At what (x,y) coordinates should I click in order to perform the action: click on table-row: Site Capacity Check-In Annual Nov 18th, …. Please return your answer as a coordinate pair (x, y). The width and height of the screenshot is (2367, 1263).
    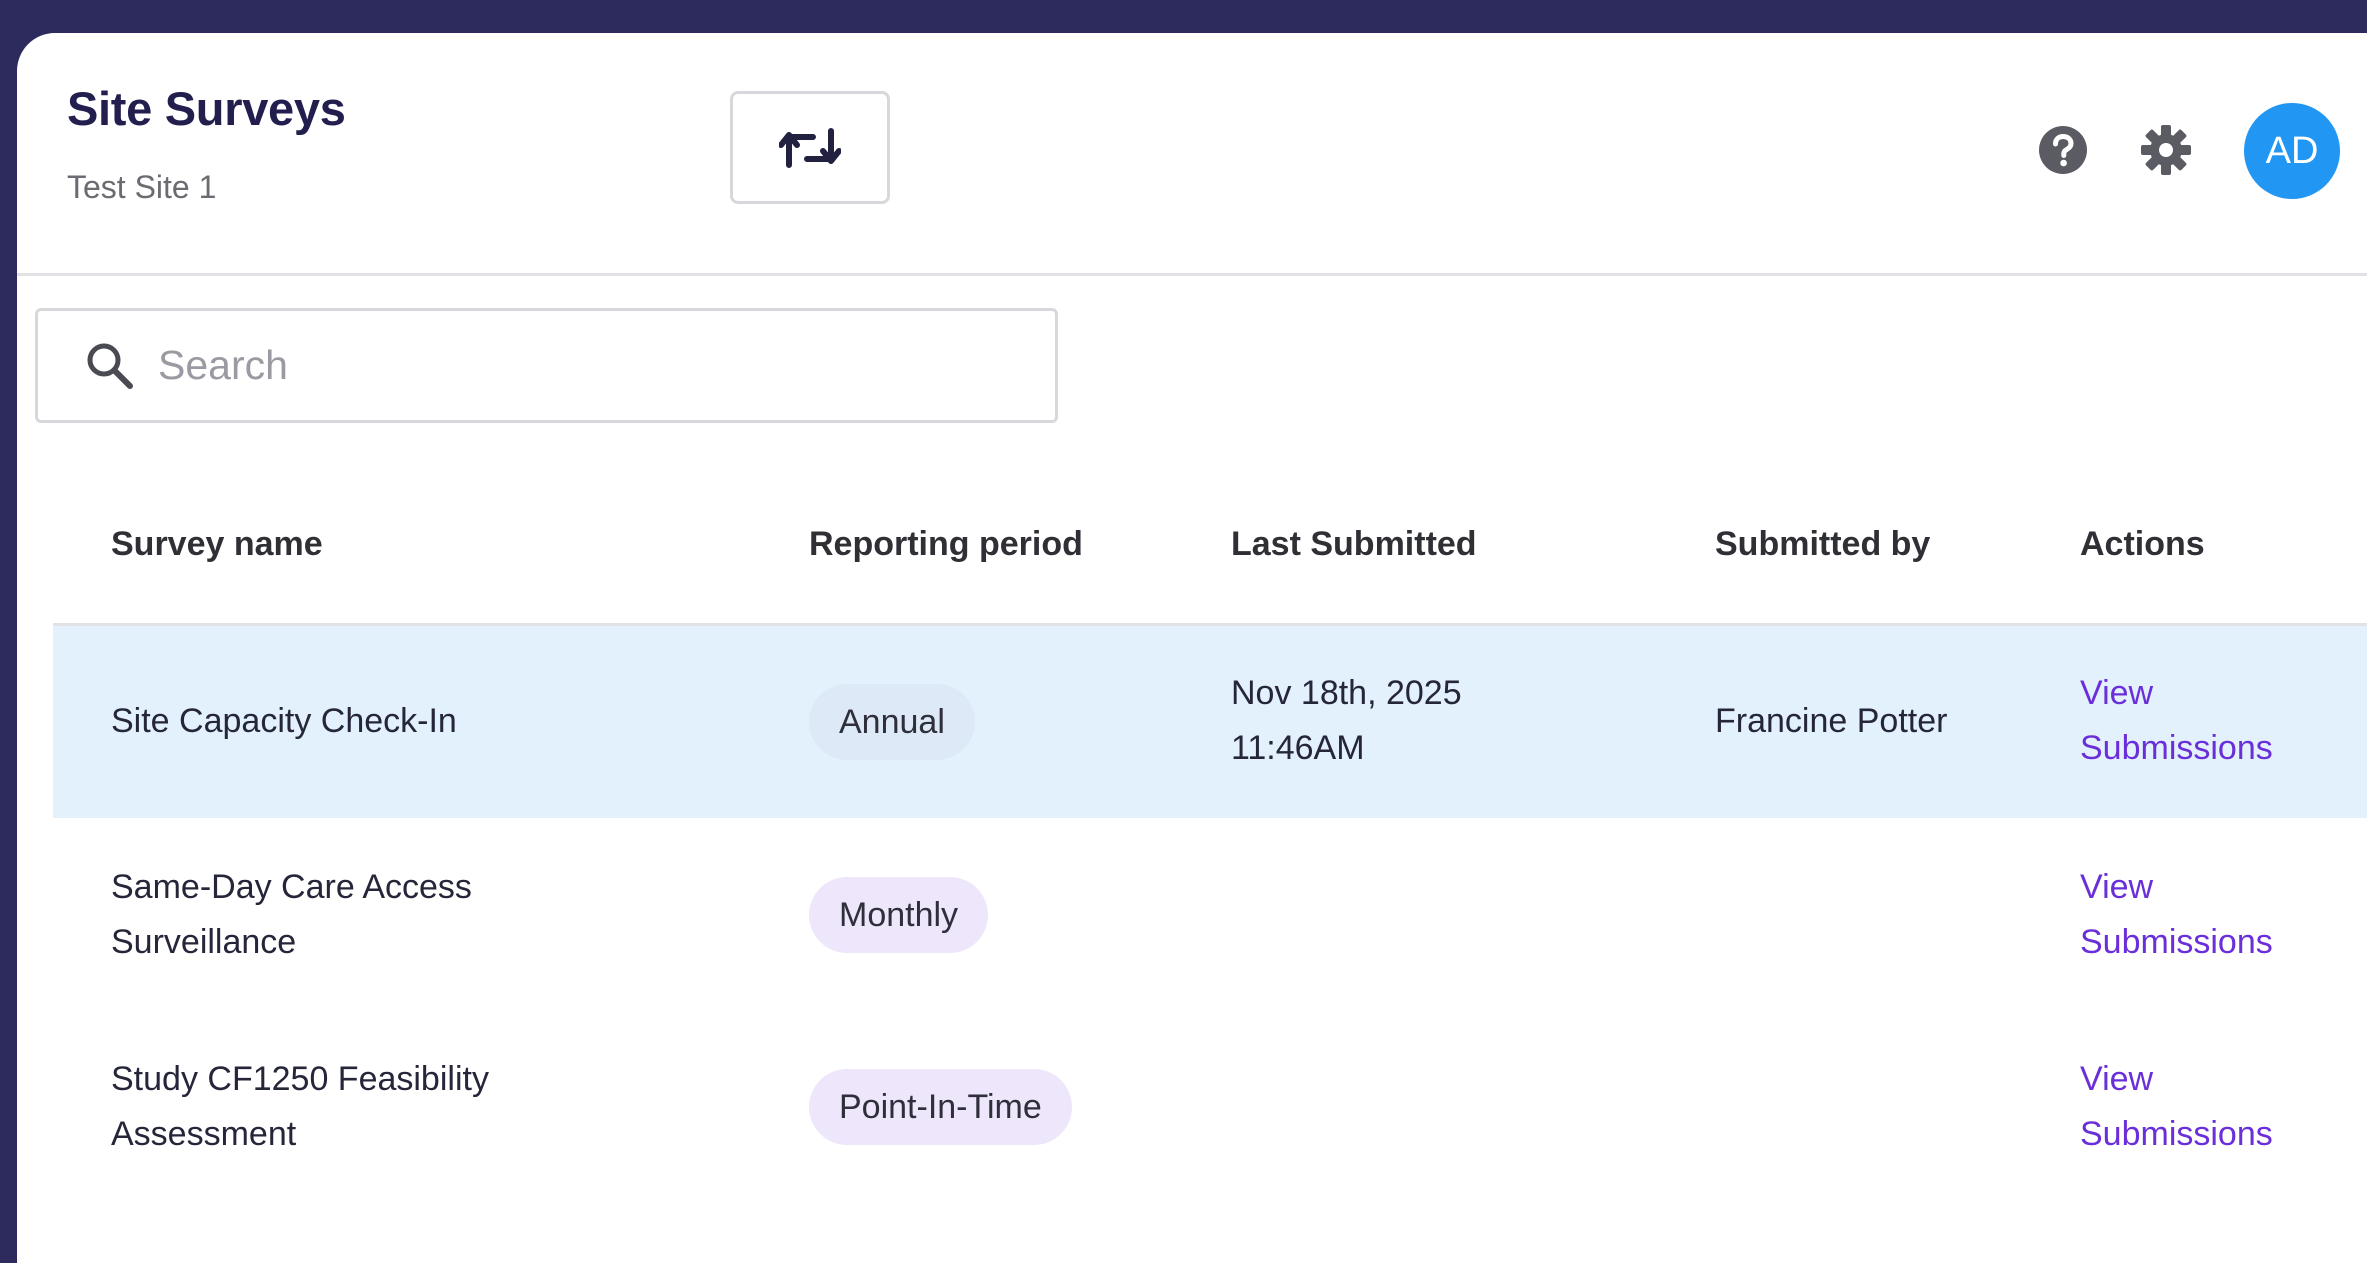
    Looking at the image, I should click on (1210, 722).